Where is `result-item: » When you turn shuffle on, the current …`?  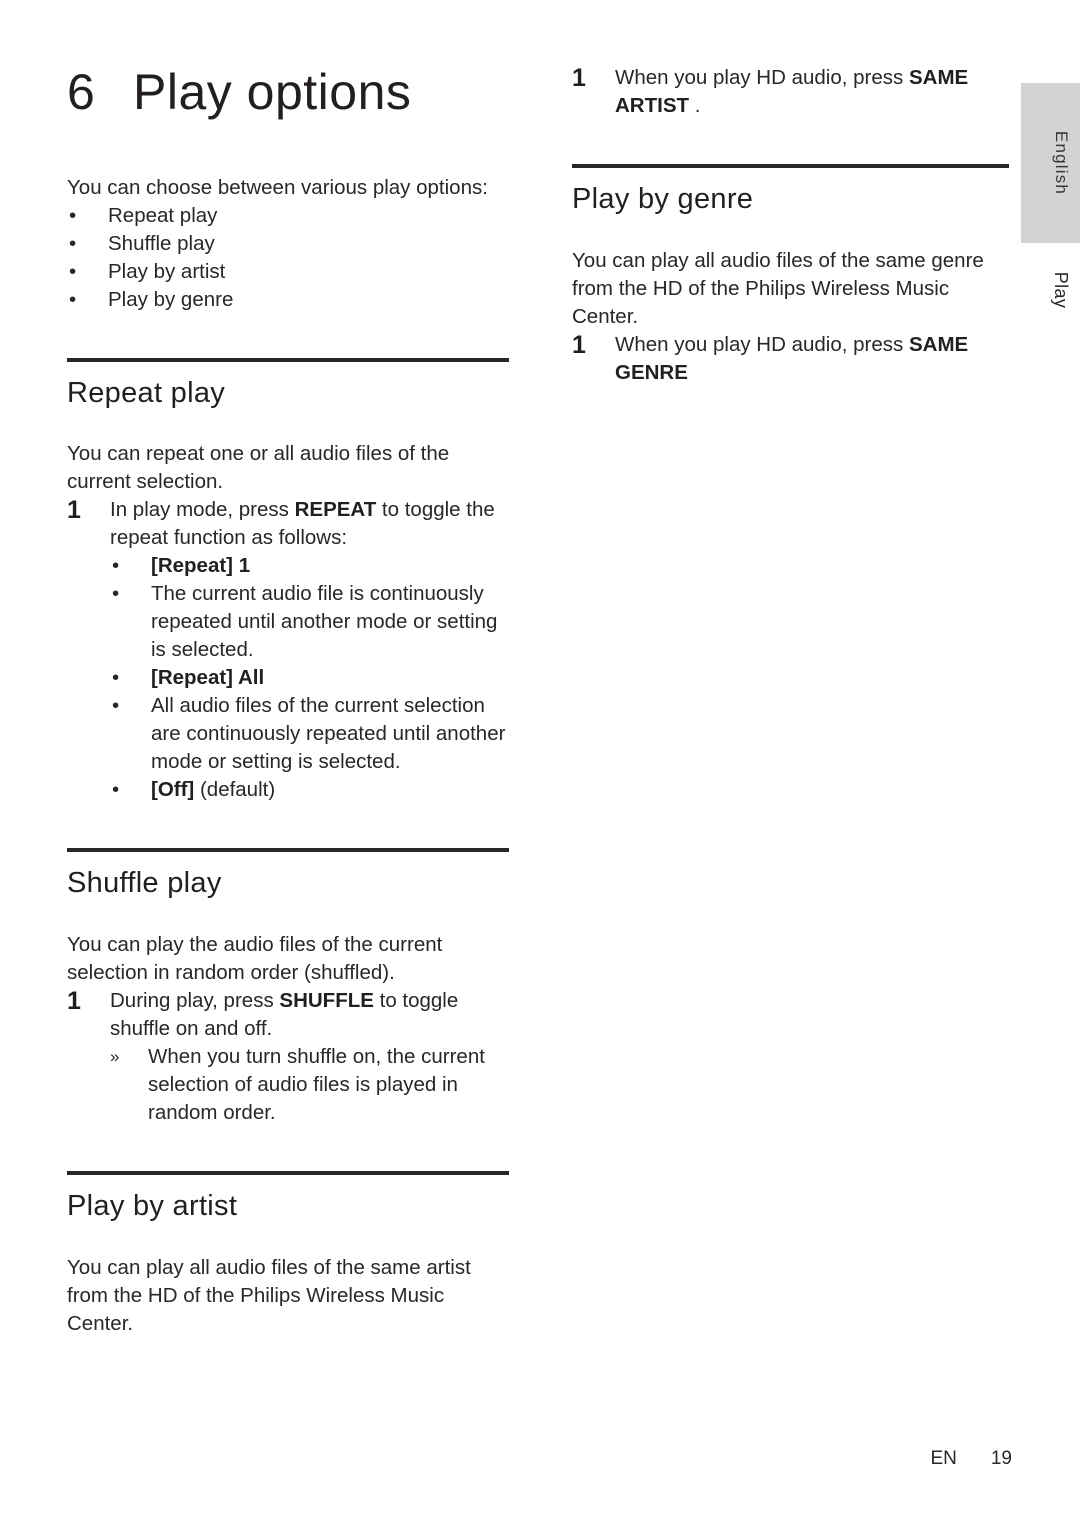
result-item: » When you turn shuffle on, the current … is located at coordinates (309, 1085).